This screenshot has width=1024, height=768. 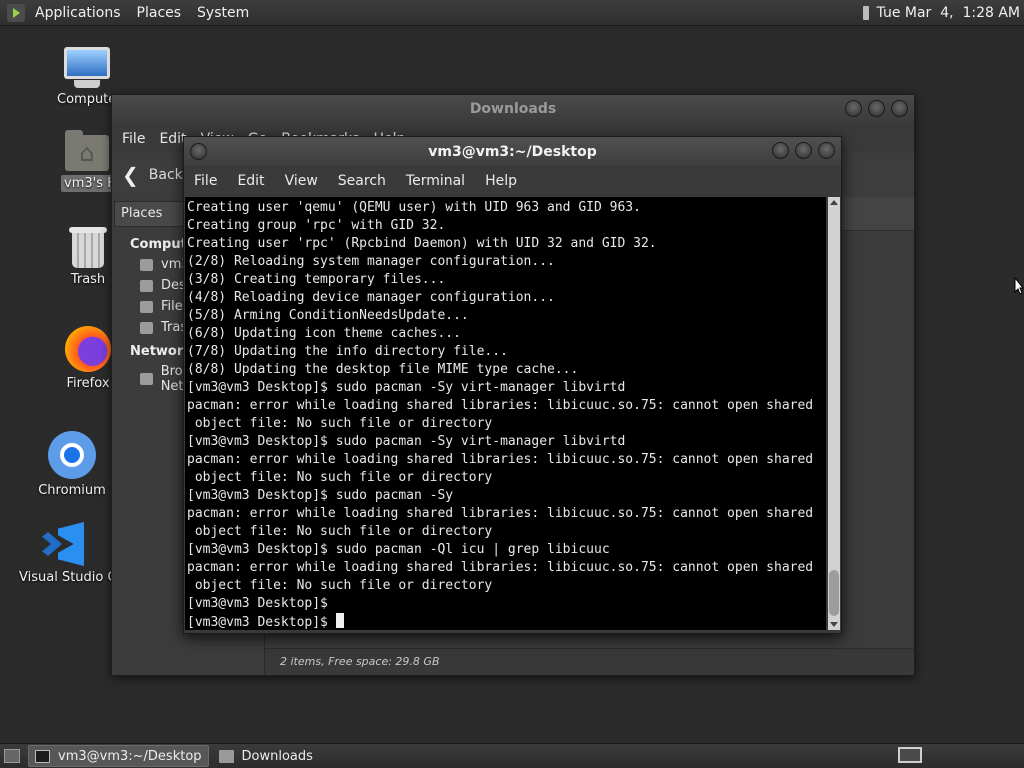 I want to click on panel-separator, so click(x=865, y=12).